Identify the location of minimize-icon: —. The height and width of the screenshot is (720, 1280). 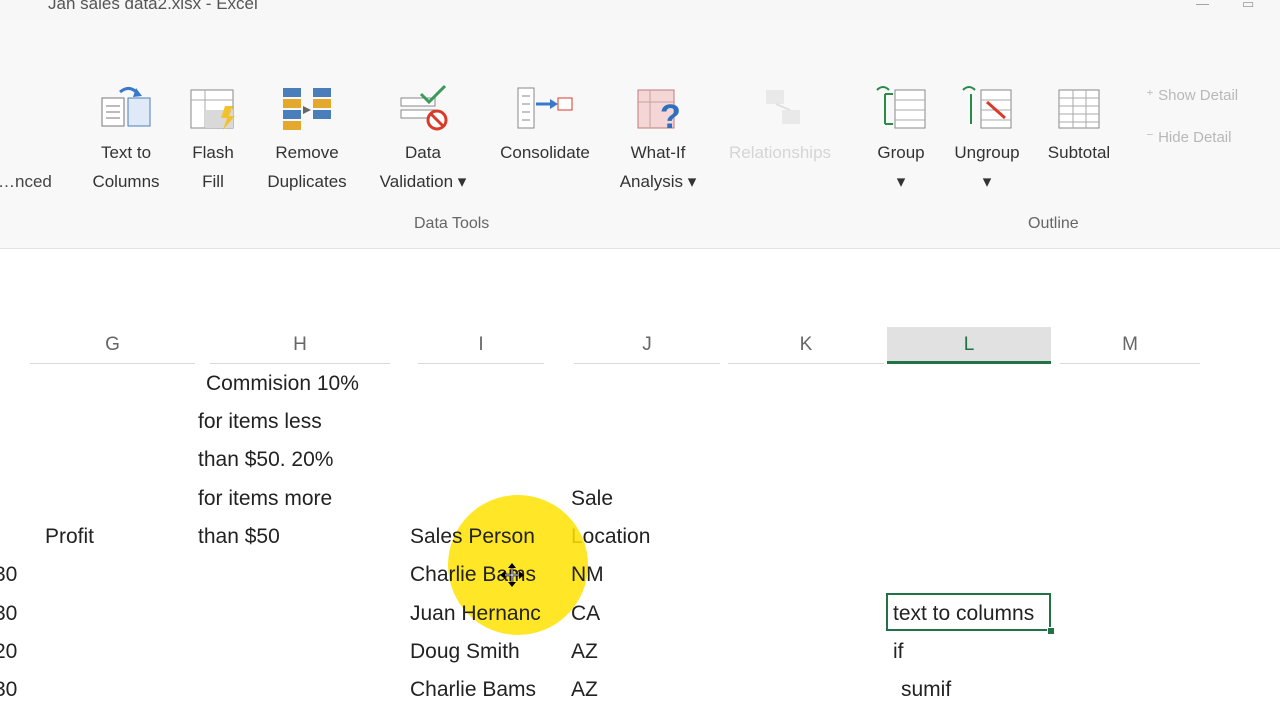
(1202, 5).